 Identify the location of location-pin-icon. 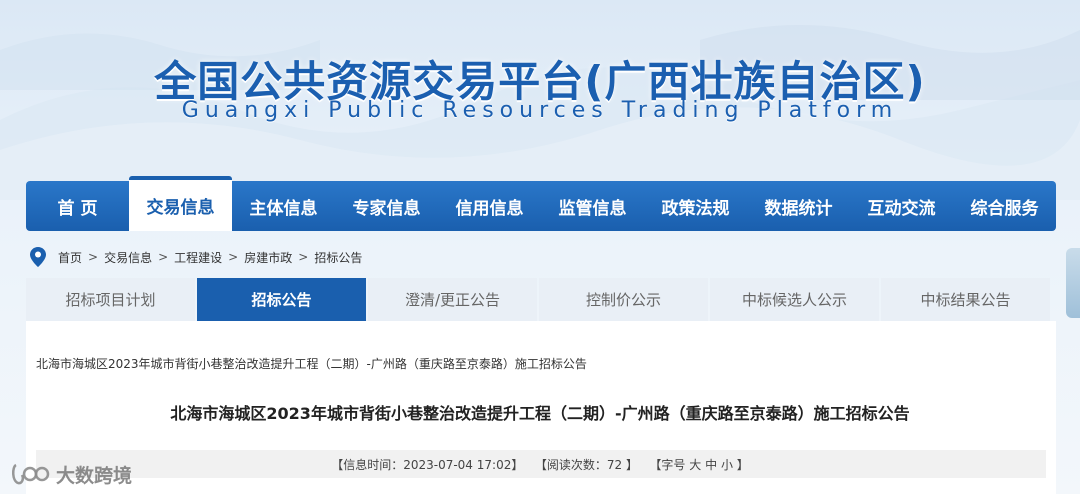
(38, 257).